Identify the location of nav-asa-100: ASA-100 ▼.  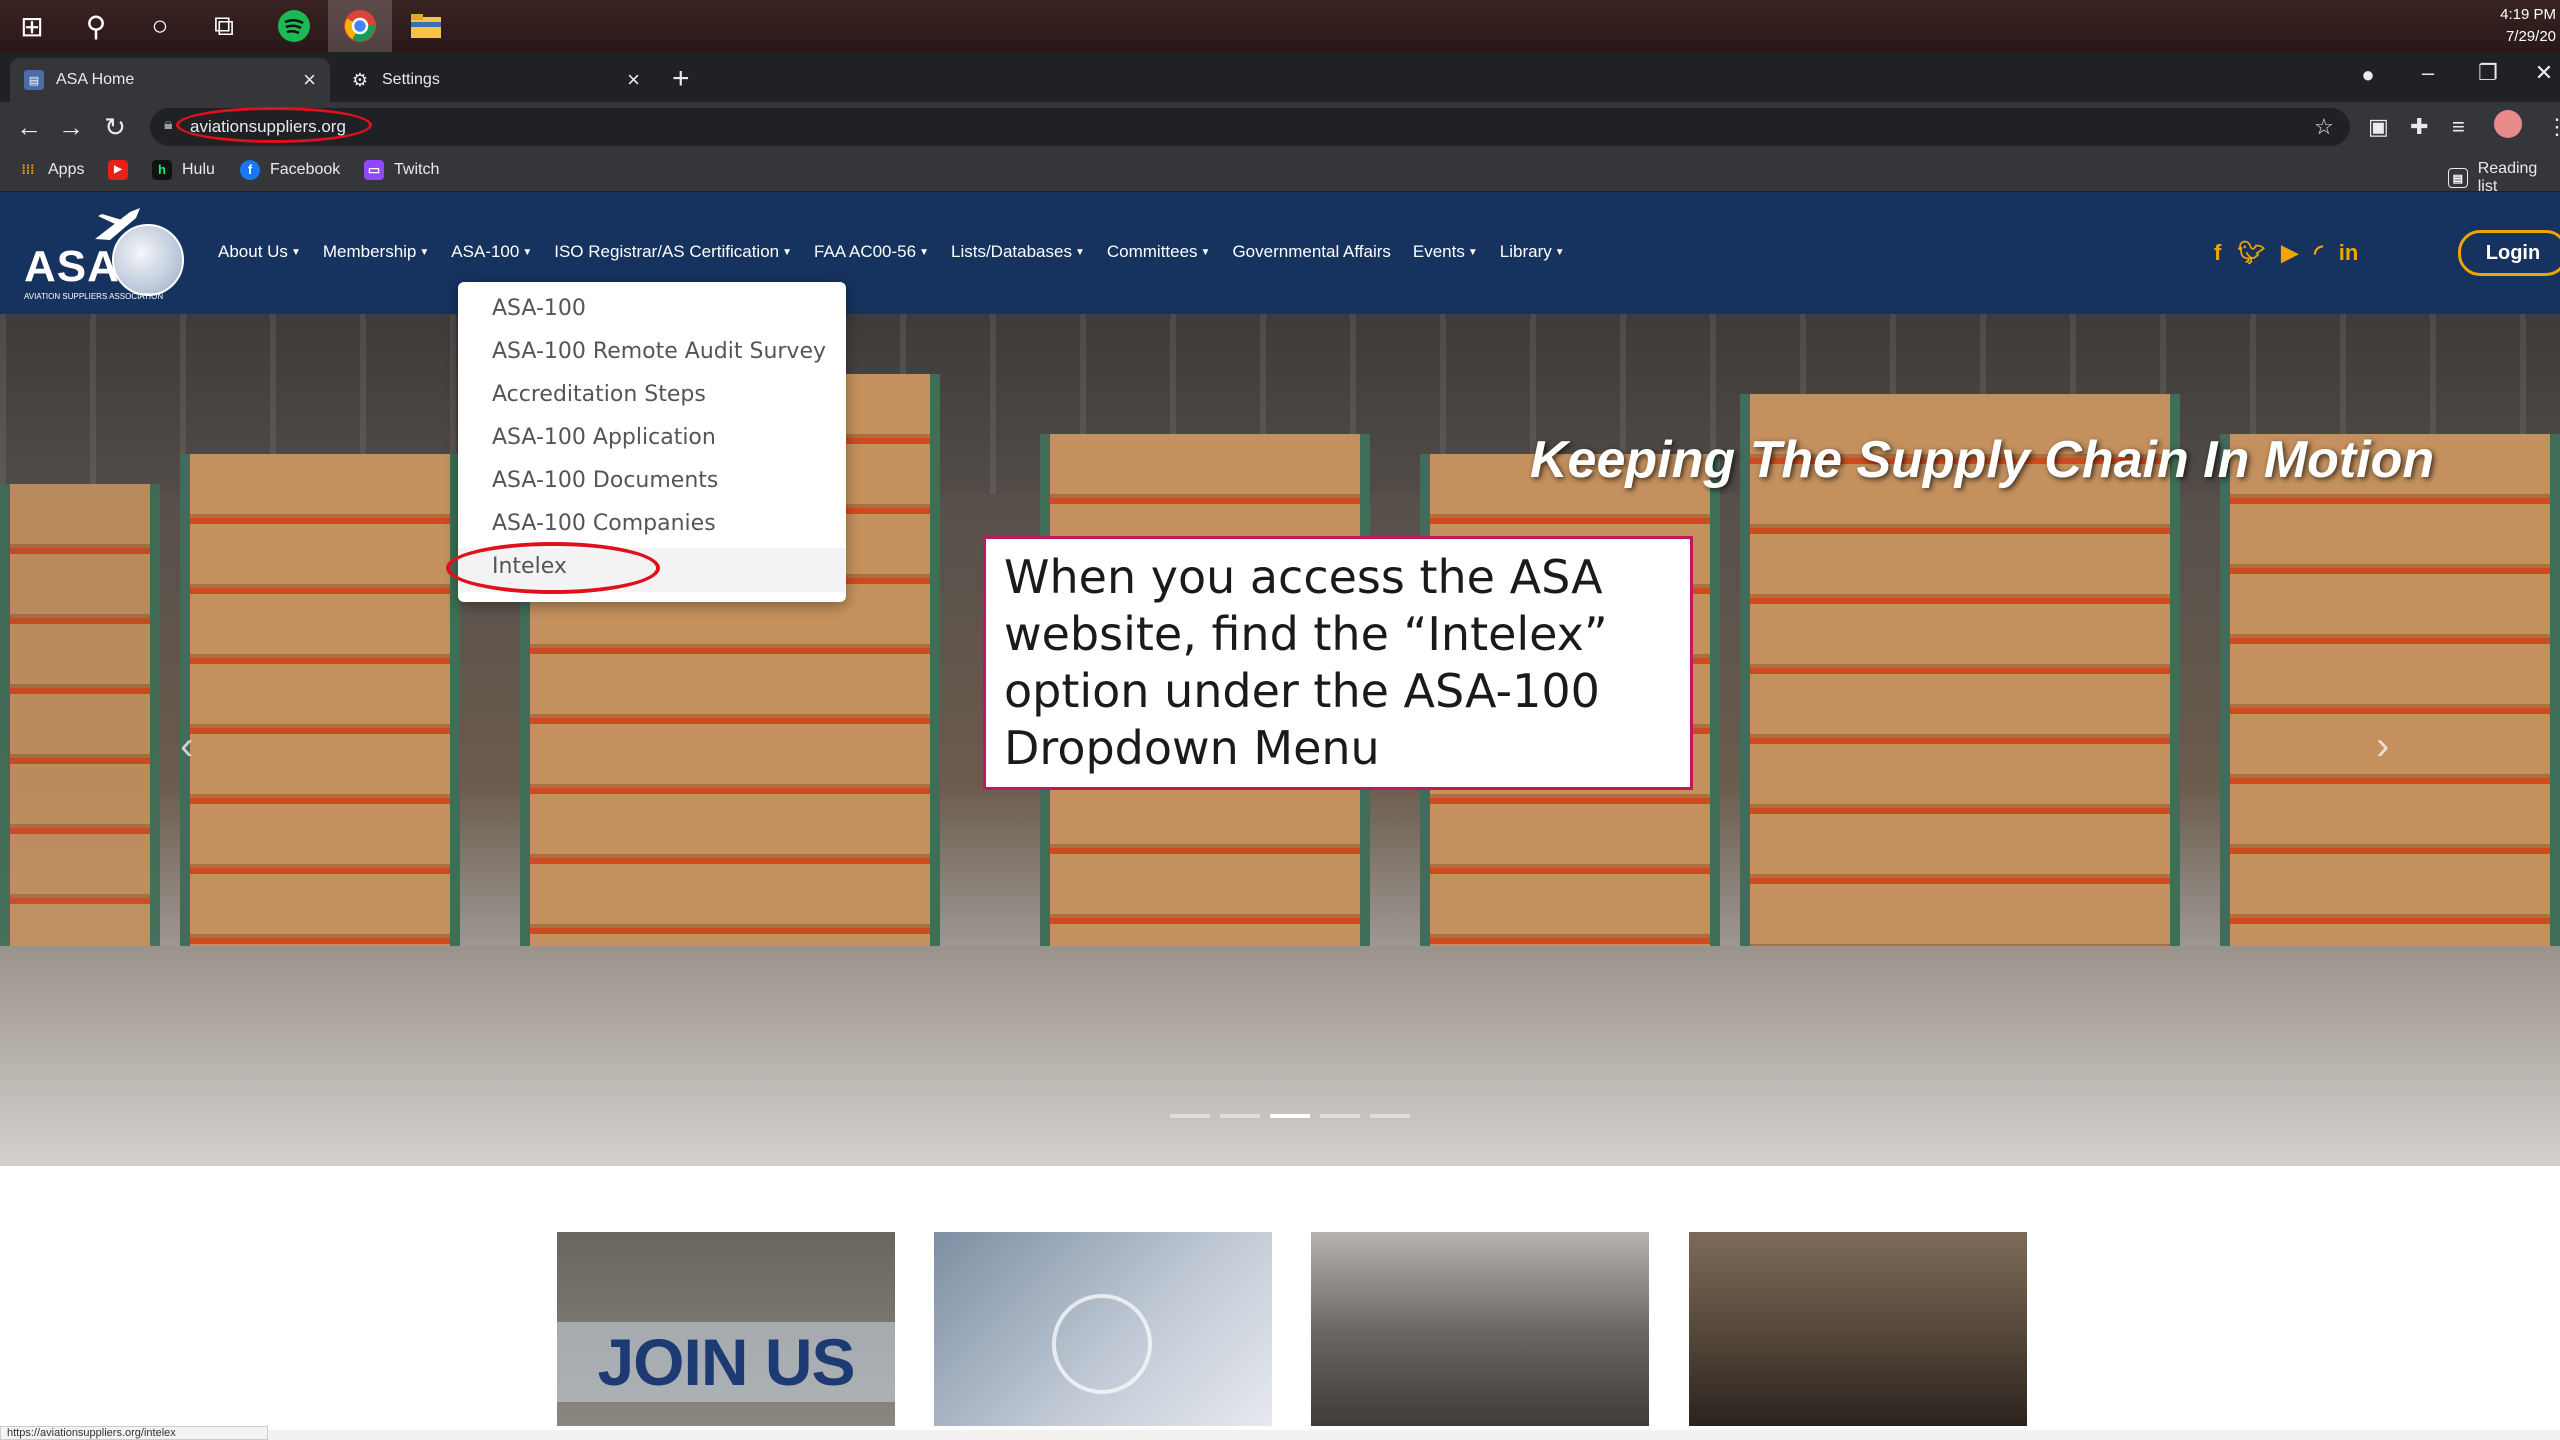
(491, 252).